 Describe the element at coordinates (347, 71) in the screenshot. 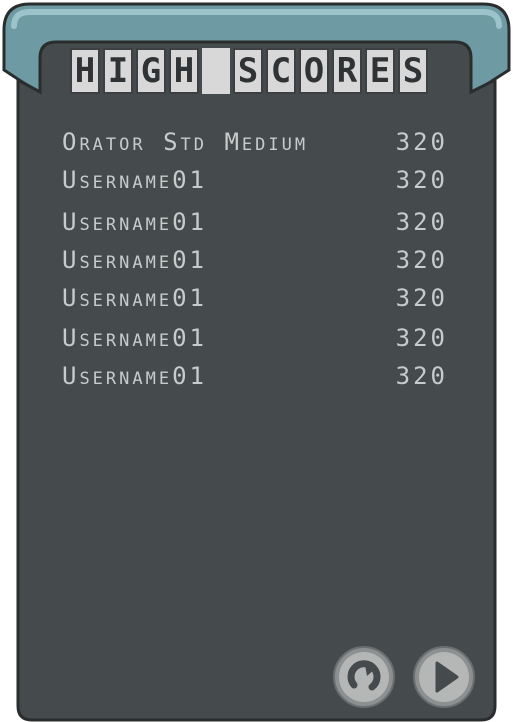

I see `title-letter-tile: R` at that location.